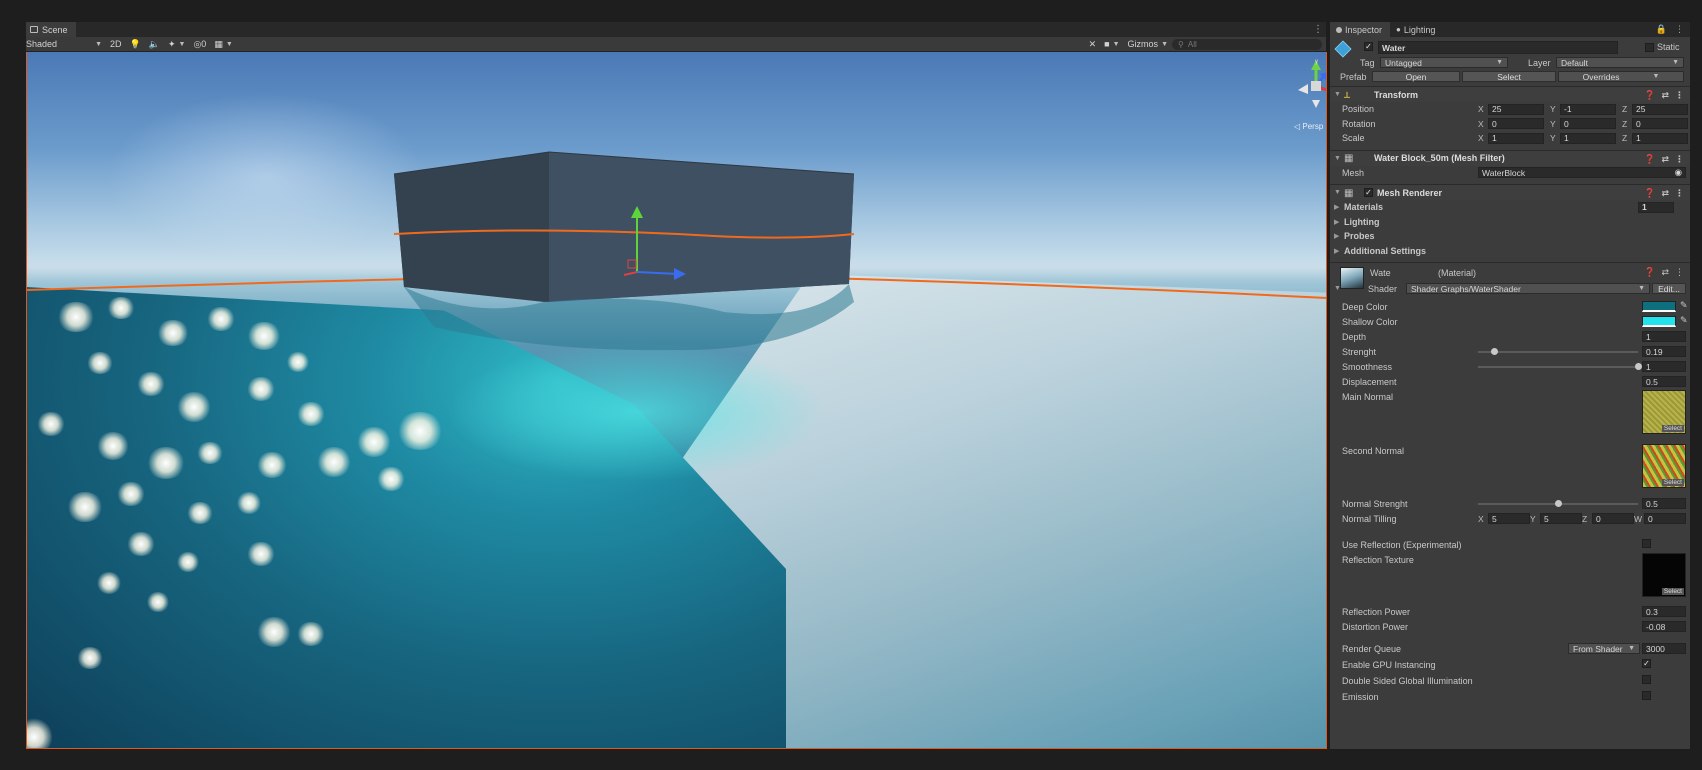 This screenshot has height=770, width=1702. Describe the element at coordinates (1665, 518) in the screenshot. I see `normal-tiling-w-field: 0` at that location.